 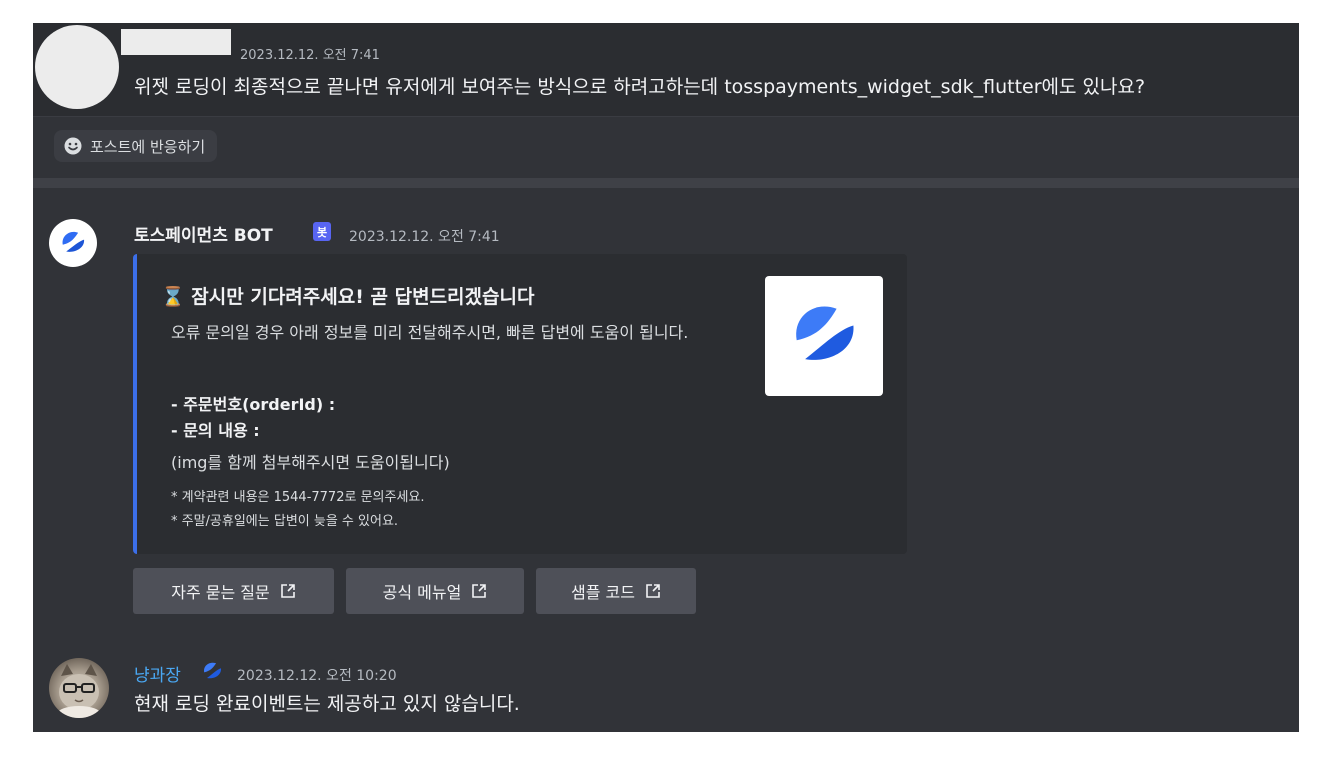 I want to click on bot-username: 토스페이먼츠 BOT, so click(x=203, y=233).